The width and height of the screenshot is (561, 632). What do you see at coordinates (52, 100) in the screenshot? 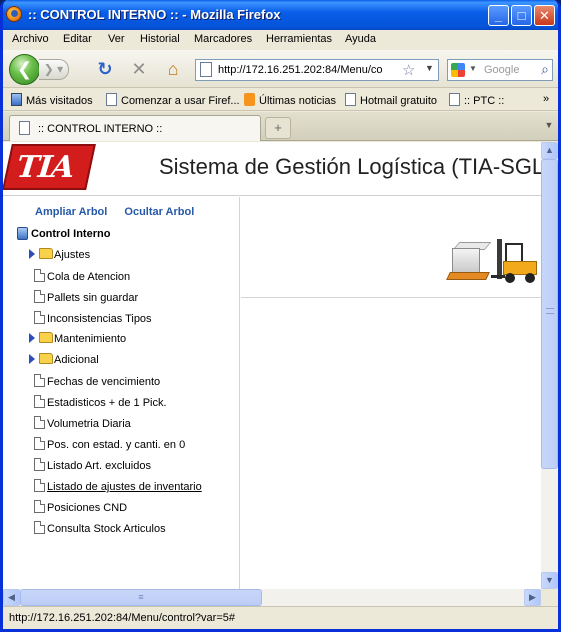
I see `bookmark-mas-visitados: Más visitados` at bounding box center [52, 100].